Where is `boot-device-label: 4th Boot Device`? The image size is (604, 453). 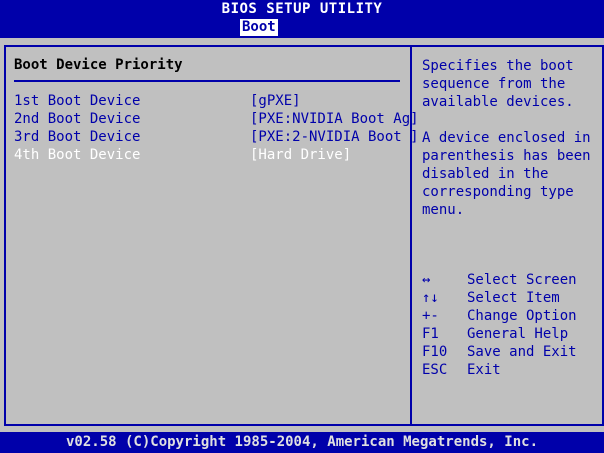 boot-device-label: 4th Boot Device is located at coordinates (77, 155).